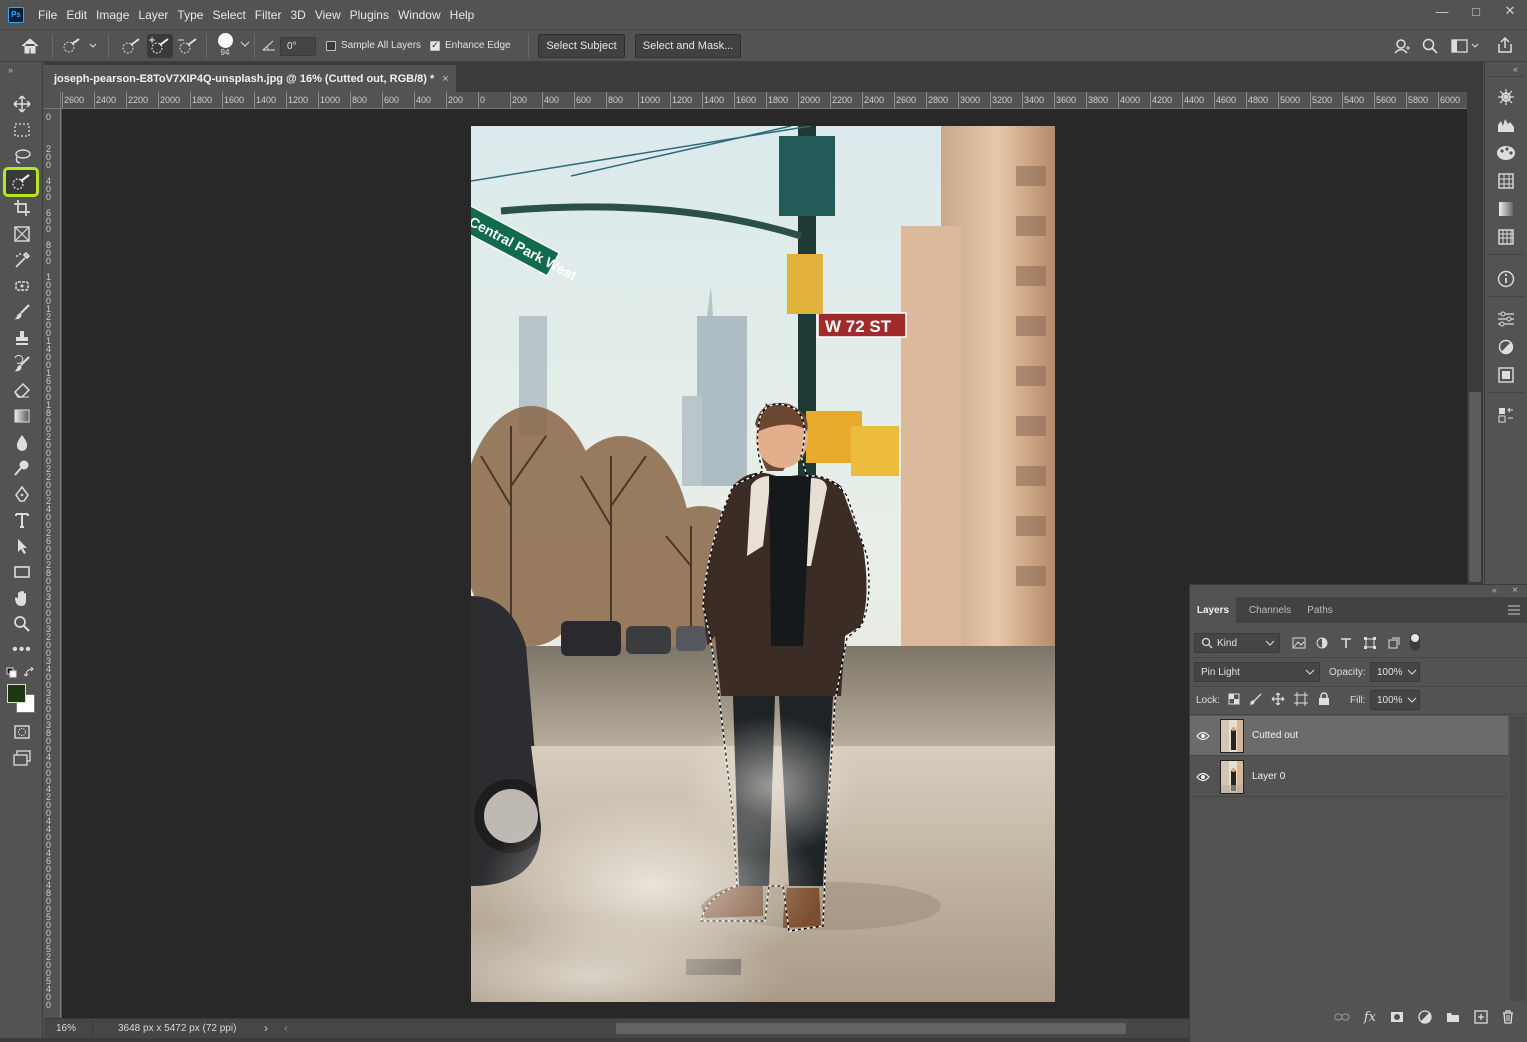 The width and height of the screenshot is (1527, 1042). Describe the element at coordinates (1397, 1017) in the screenshot. I see `add-mask-icon` at that location.